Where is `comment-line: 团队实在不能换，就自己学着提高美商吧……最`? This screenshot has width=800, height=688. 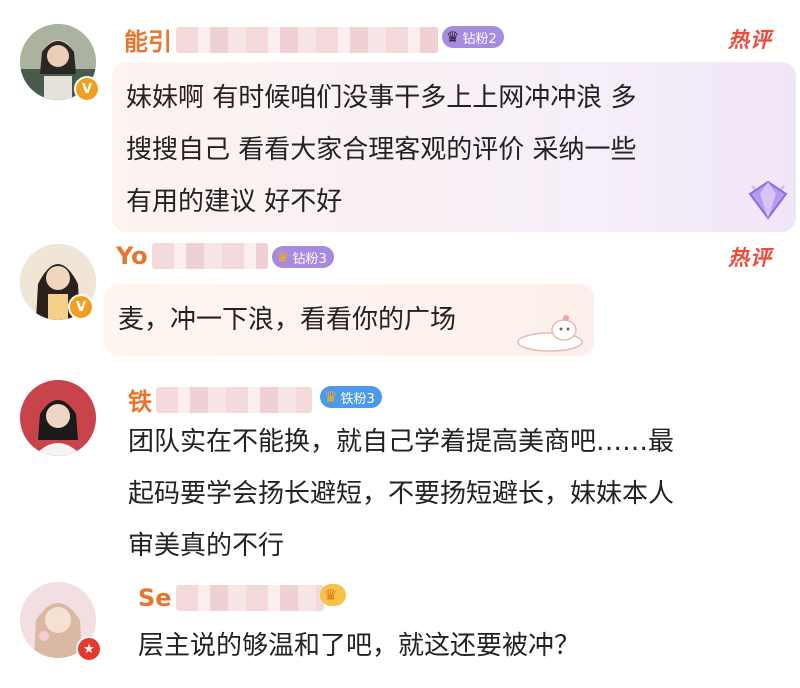 comment-line: 团队实在不能换，就自己学着提高美商吧……最 is located at coordinates (401, 442).